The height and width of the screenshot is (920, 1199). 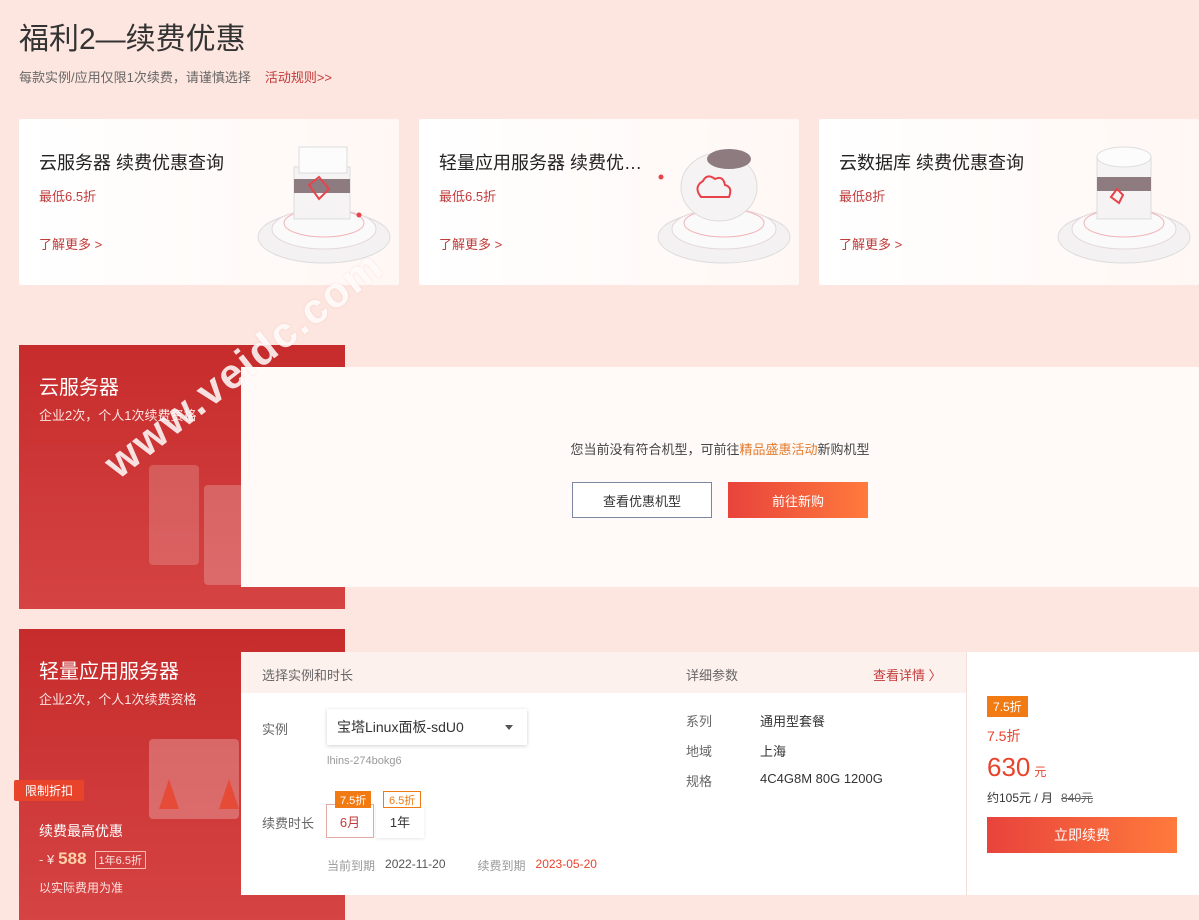 I want to click on page-subtitle: 每款实例/应用仅限1次续费，请谨慎选择 活动规则>>, so click(x=175, y=76).